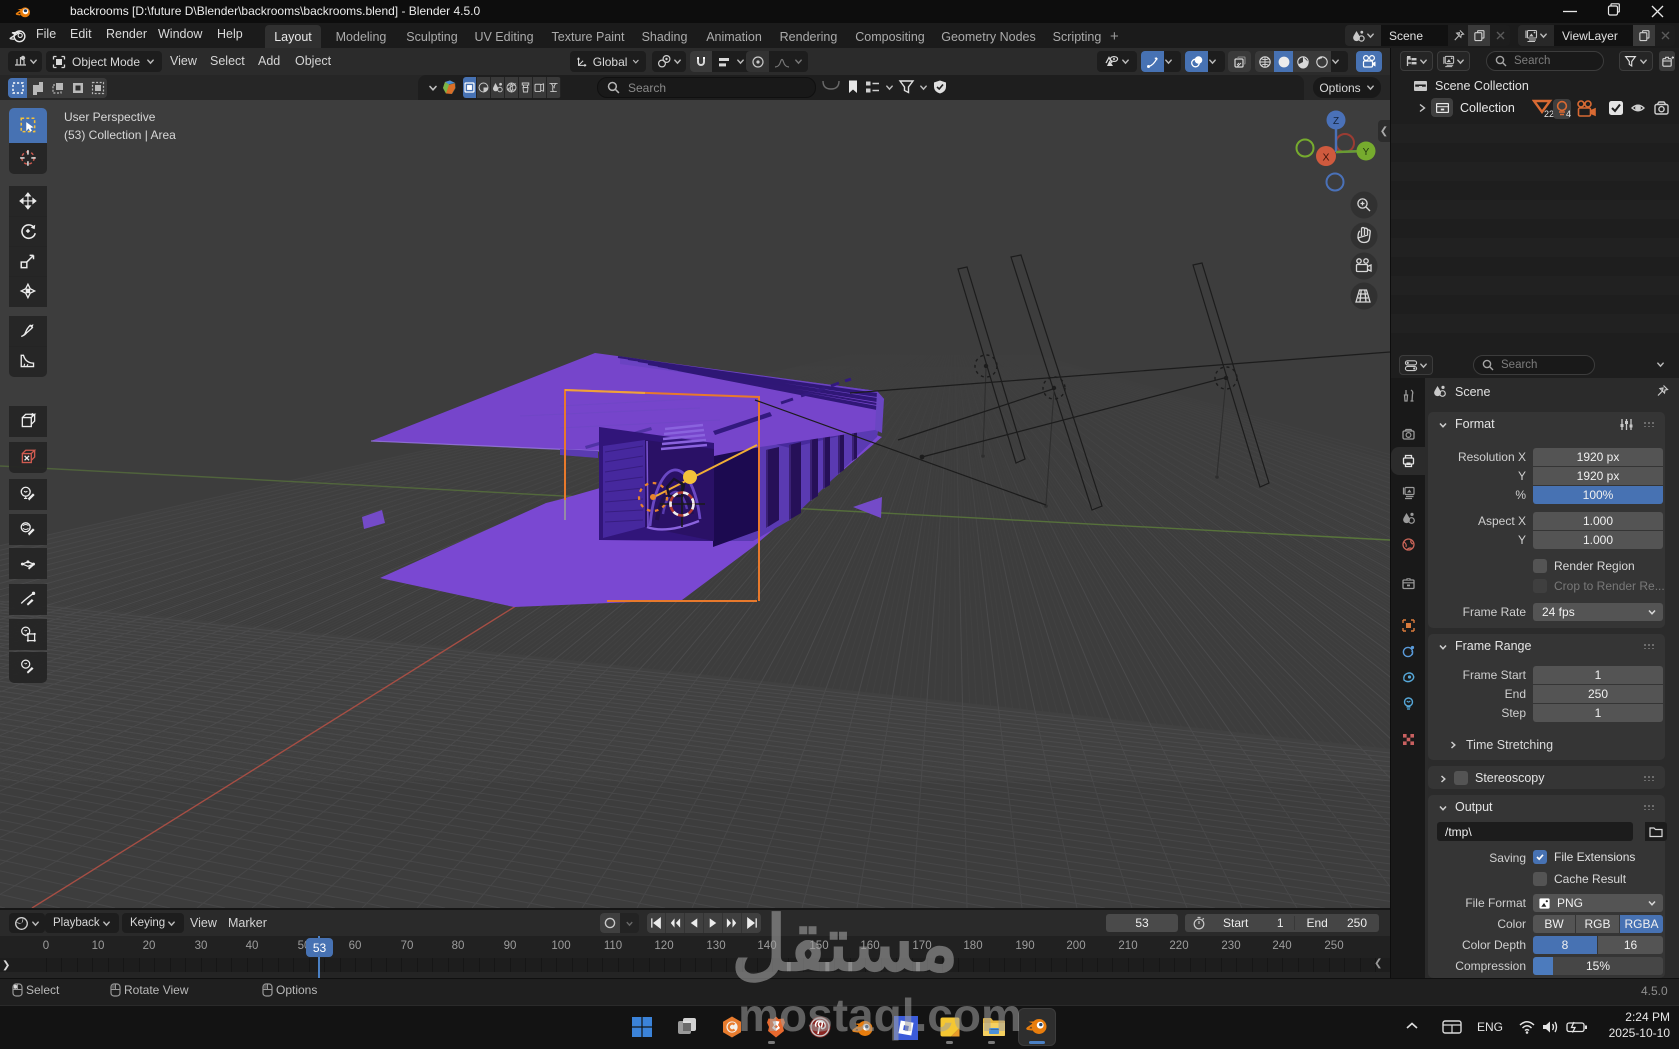 The image size is (1679, 1049). Describe the element at coordinates (1366, 152) in the screenshot. I see `svg-text: Y` at that location.